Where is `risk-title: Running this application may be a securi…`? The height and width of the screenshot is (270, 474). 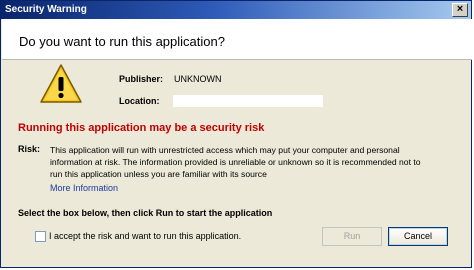
risk-title: Running this application may be a securi… is located at coordinates (141, 128).